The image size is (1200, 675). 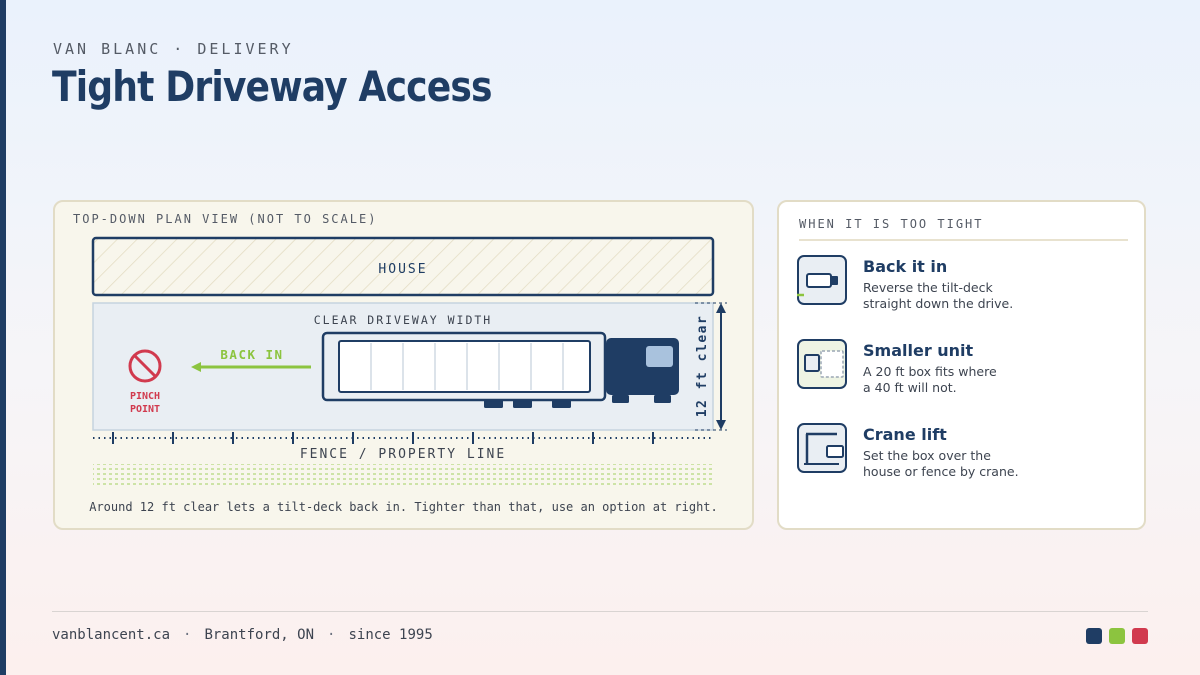 I want to click on left-accent-bar, so click(x=3, y=337).